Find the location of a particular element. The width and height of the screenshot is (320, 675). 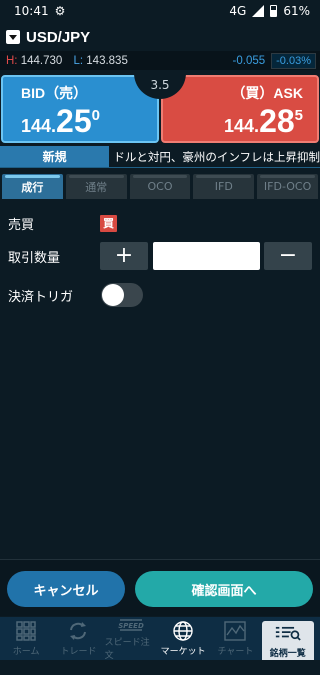

pair-name: USD/JPY is located at coordinates (58, 37).